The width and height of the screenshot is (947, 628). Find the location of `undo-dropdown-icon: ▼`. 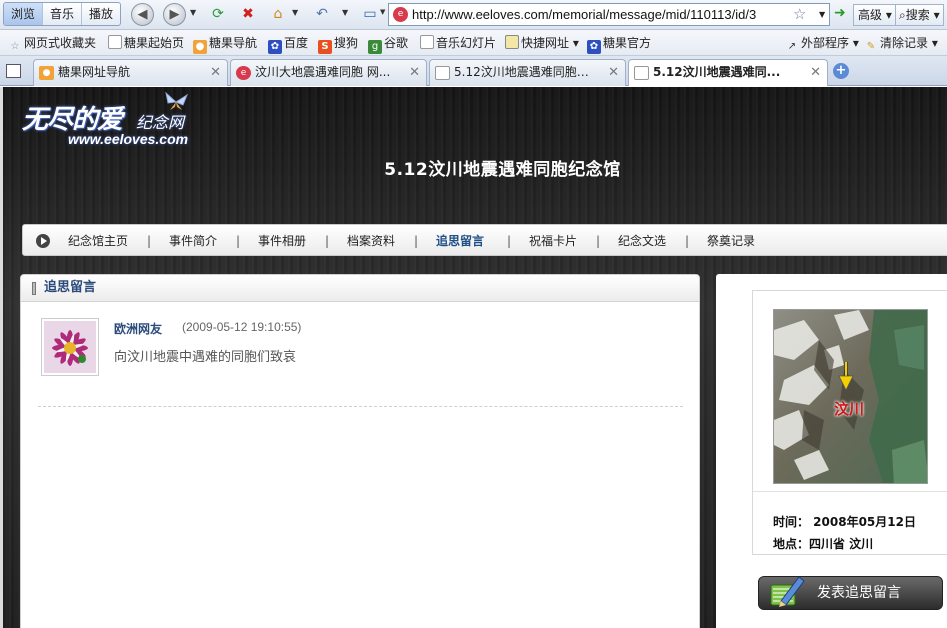

undo-dropdown-icon: ▼ is located at coordinates (345, 12).